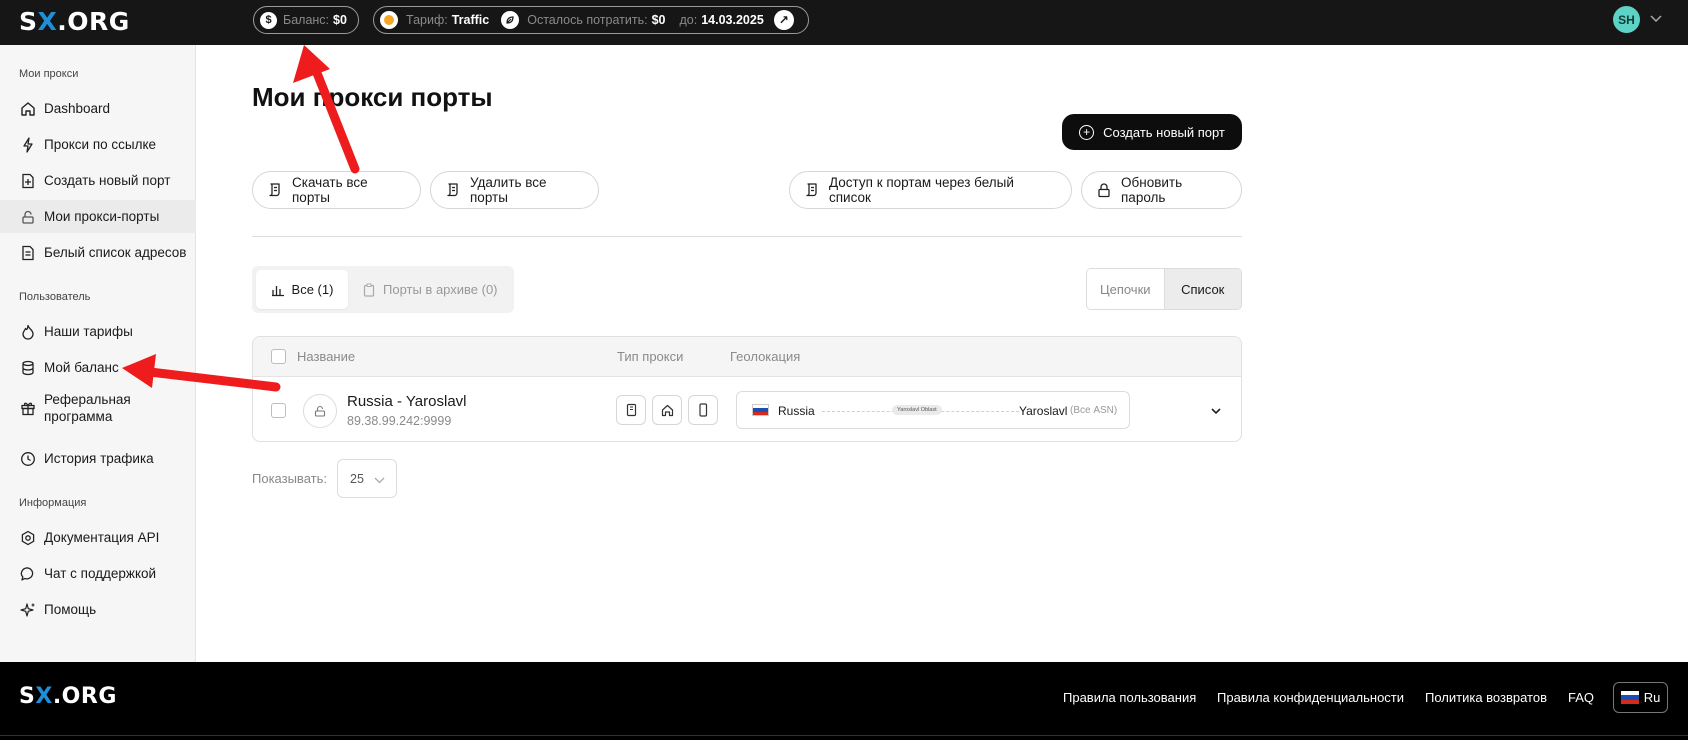 The height and width of the screenshot is (740, 1688). What do you see at coordinates (1202, 289) in the screenshot?
I see `view-mode-list: Список` at bounding box center [1202, 289].